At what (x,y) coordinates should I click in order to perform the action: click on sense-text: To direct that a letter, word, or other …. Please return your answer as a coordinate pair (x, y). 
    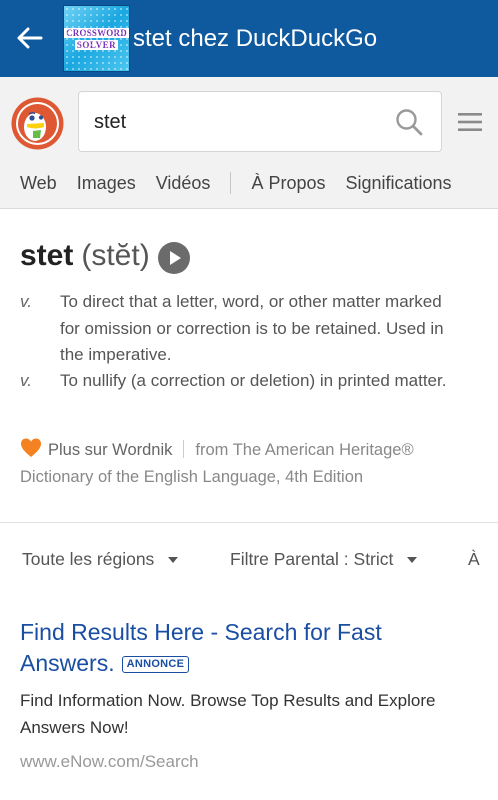
    Looking at the image, I should click on (252, 328).